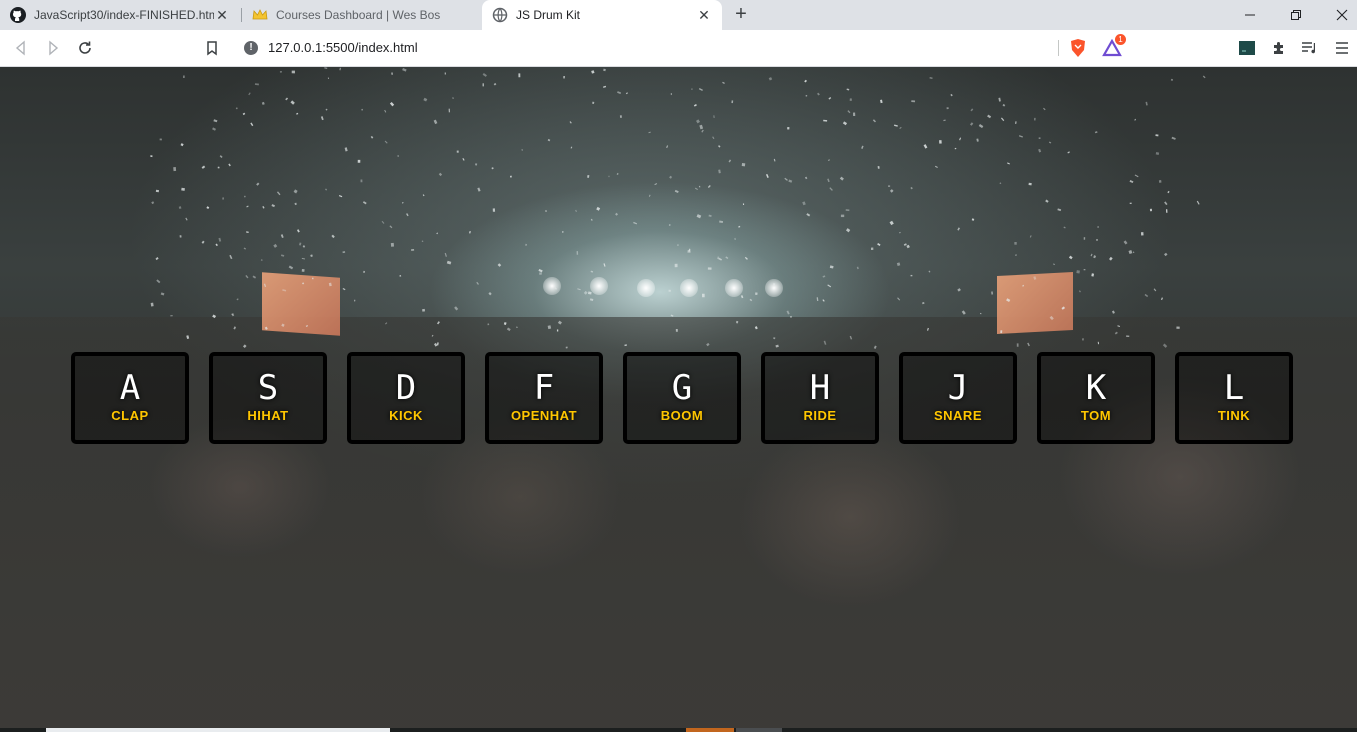  I want to click on drum-key-g: G boom, so click(682, 398).